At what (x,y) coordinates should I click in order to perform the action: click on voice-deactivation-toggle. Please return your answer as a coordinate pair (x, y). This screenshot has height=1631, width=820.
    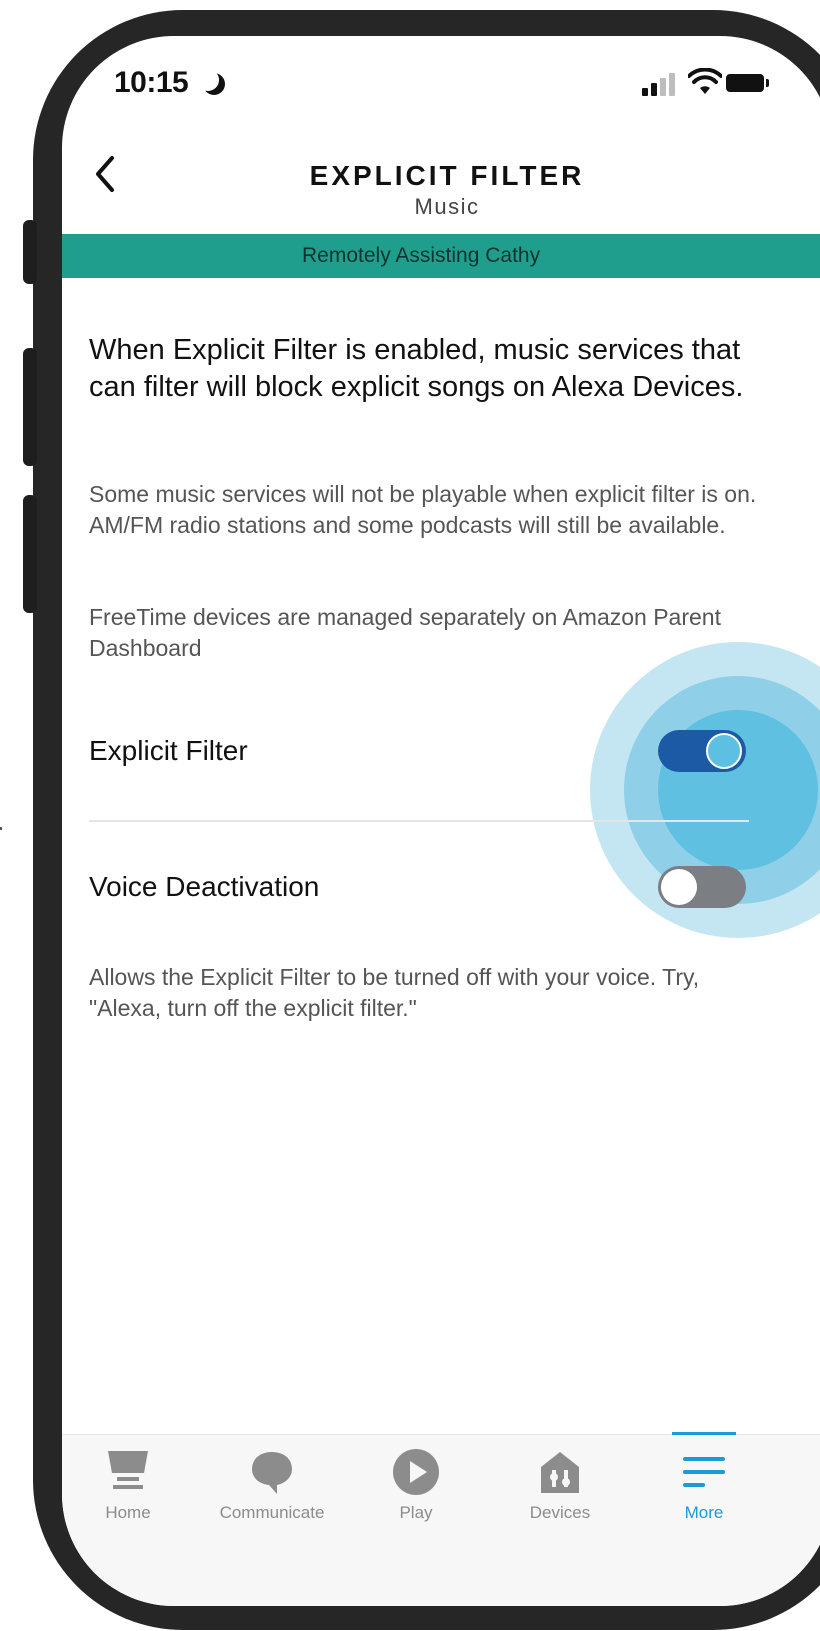
    Looking at the image, I should click on (702, 887).